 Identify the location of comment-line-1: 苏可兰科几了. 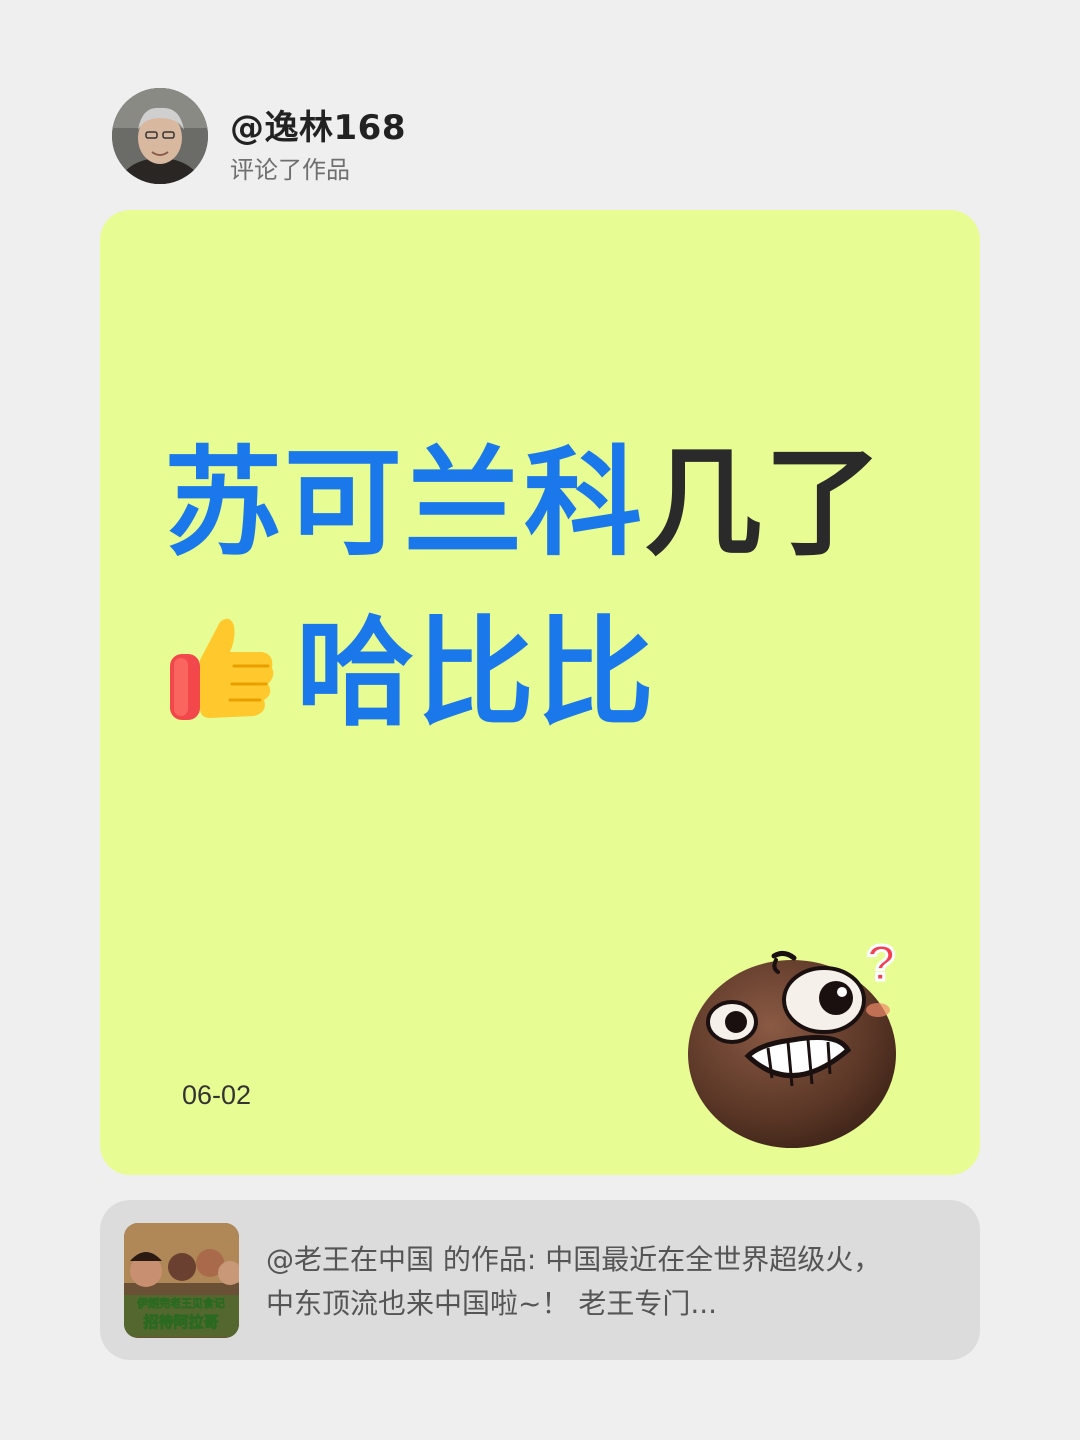
(524, 503).